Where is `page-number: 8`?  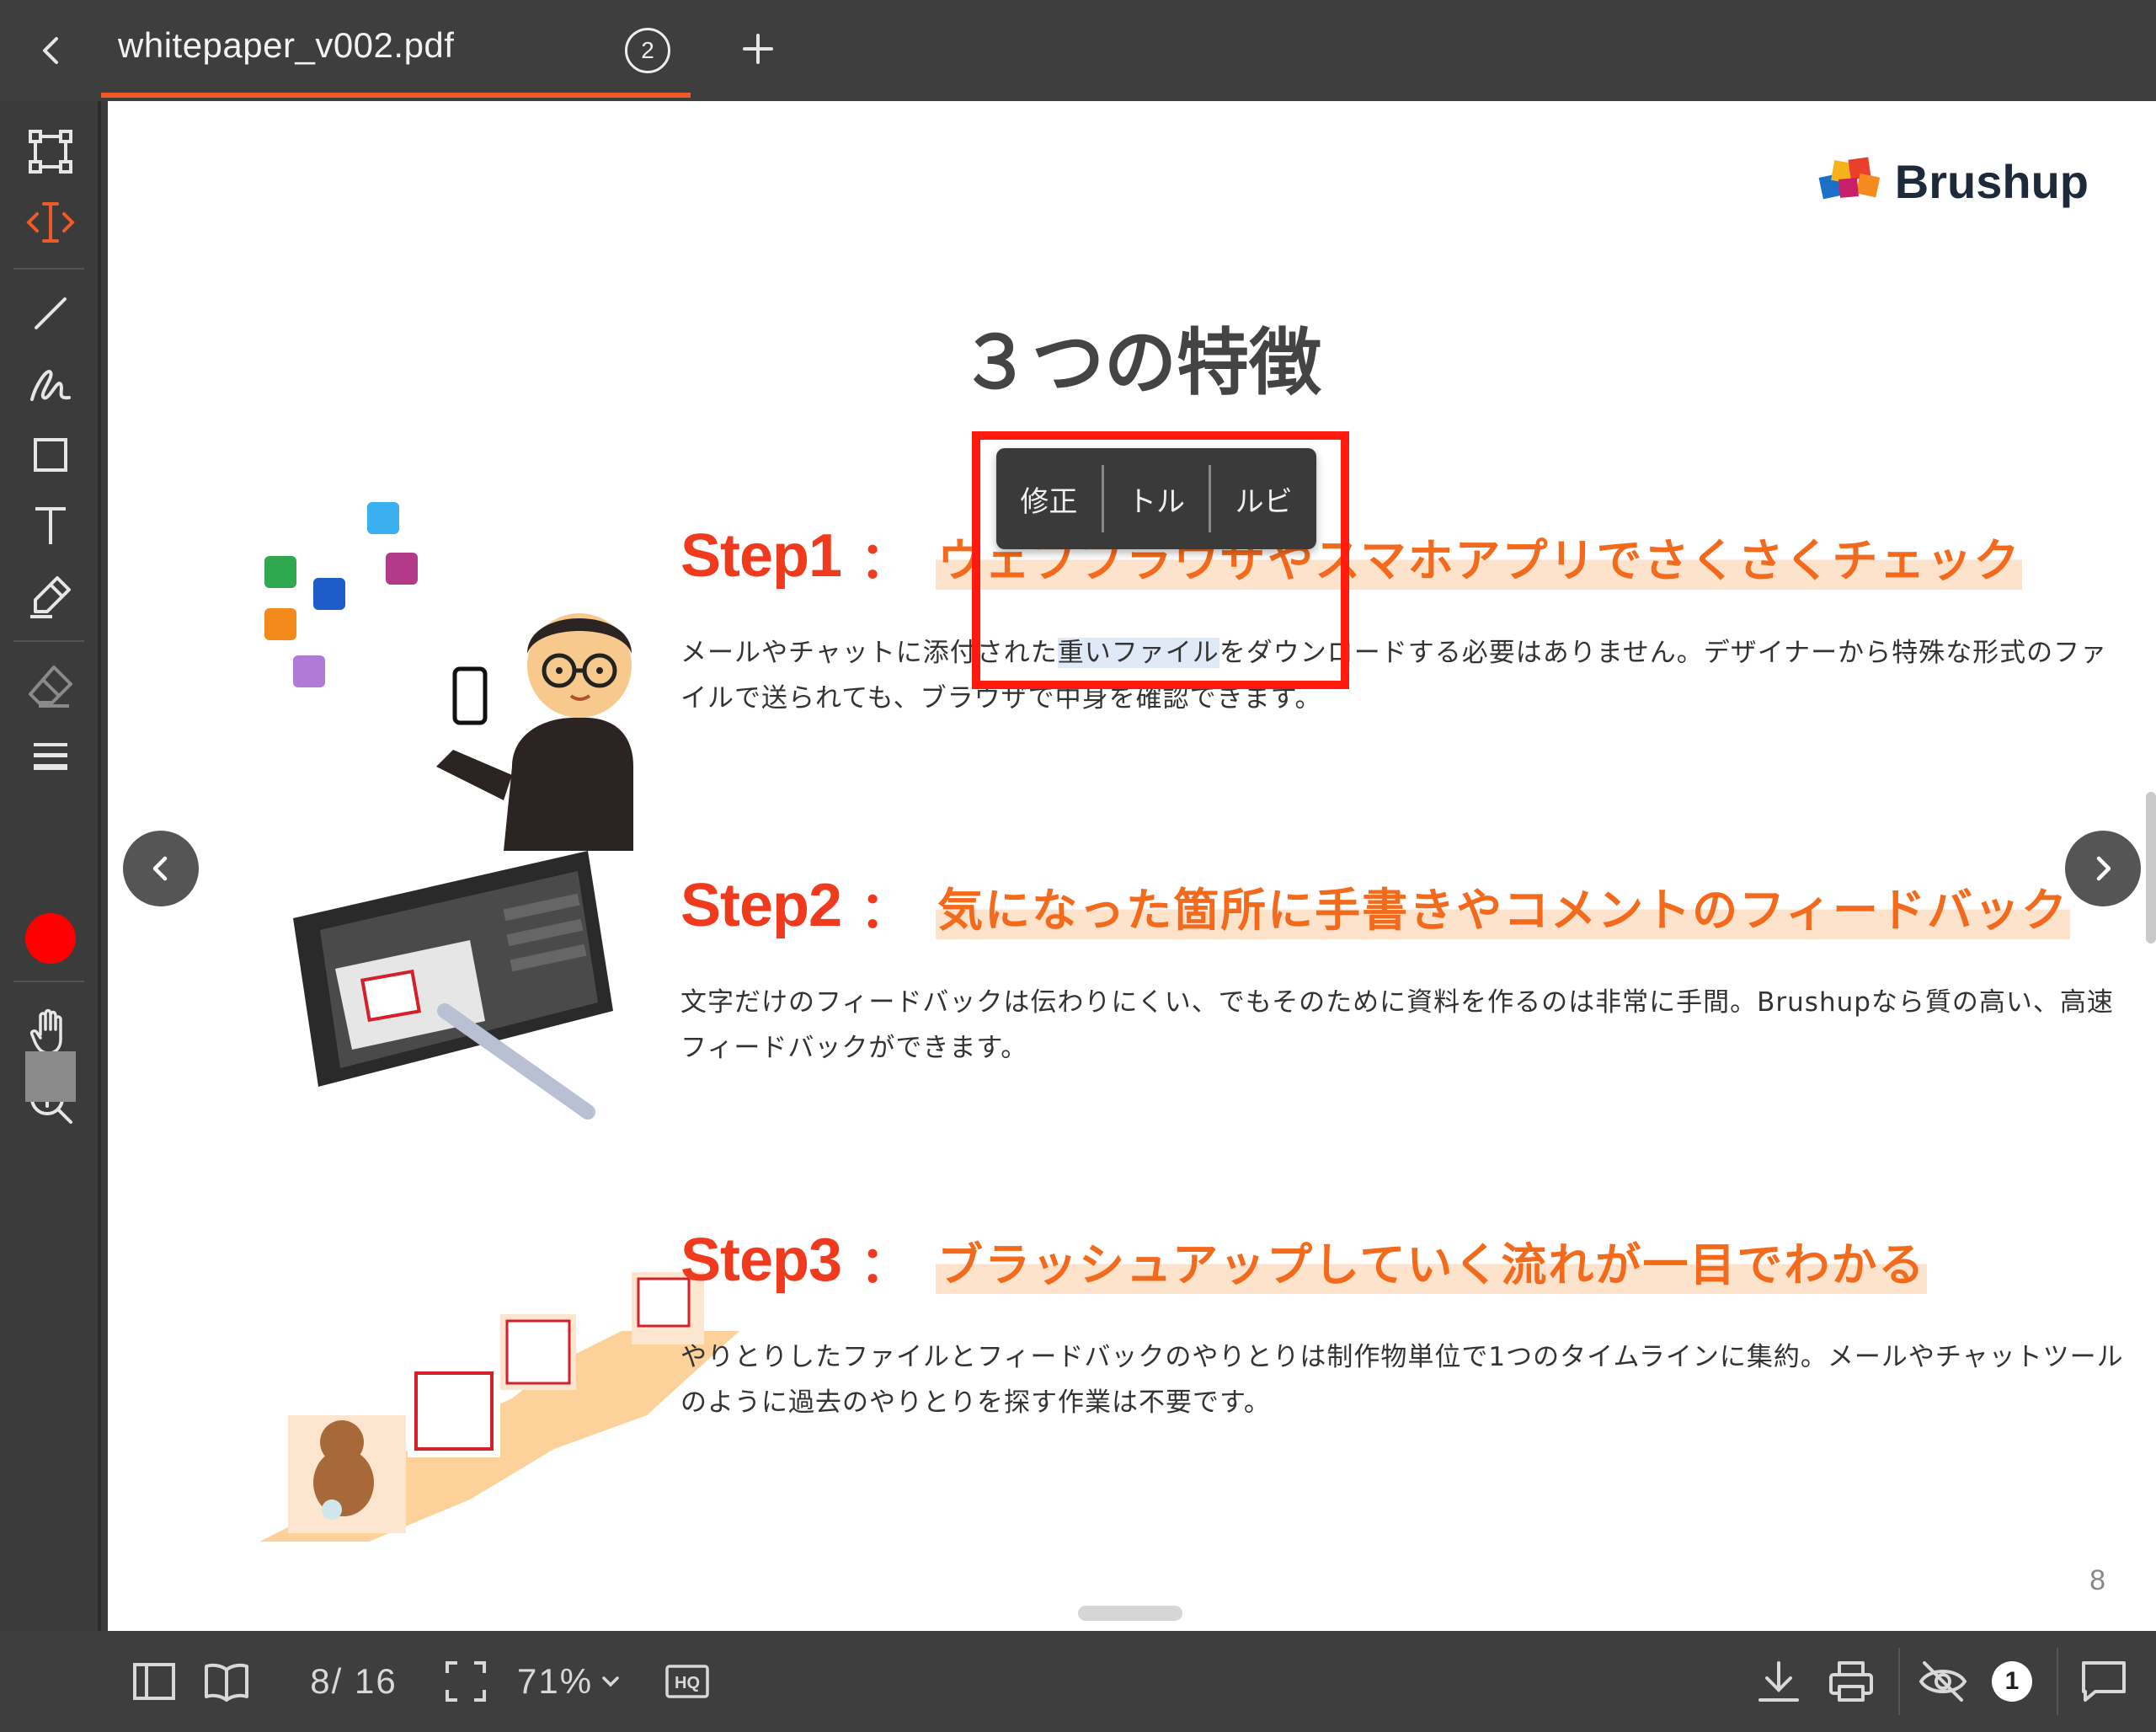 page-number: 8 is located at coordinates (2097, 1580).